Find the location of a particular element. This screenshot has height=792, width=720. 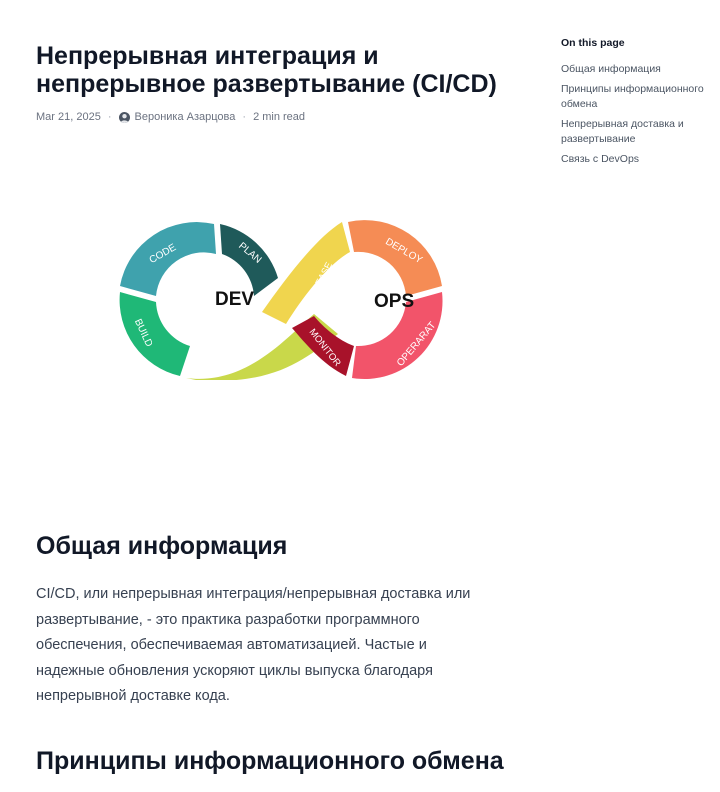

user-icon is located at coordinates (124, 118).